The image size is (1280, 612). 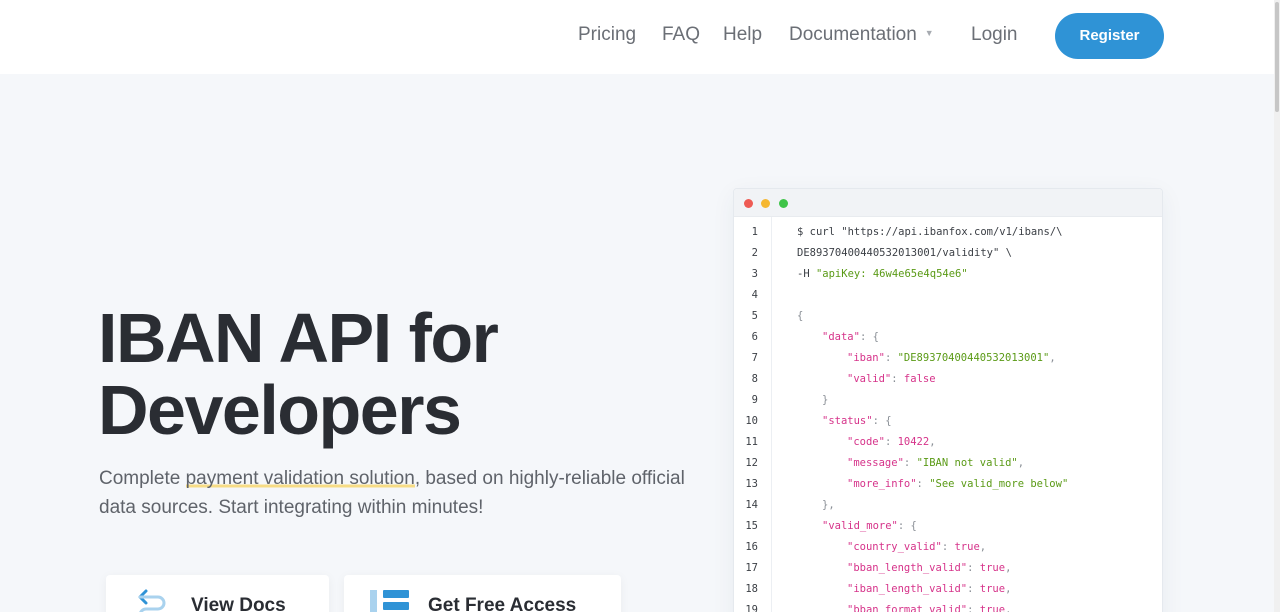 What do you see at coordinates (389, 601) in the screenshot?
I see `list-icon` at bounding box center [389, 601].